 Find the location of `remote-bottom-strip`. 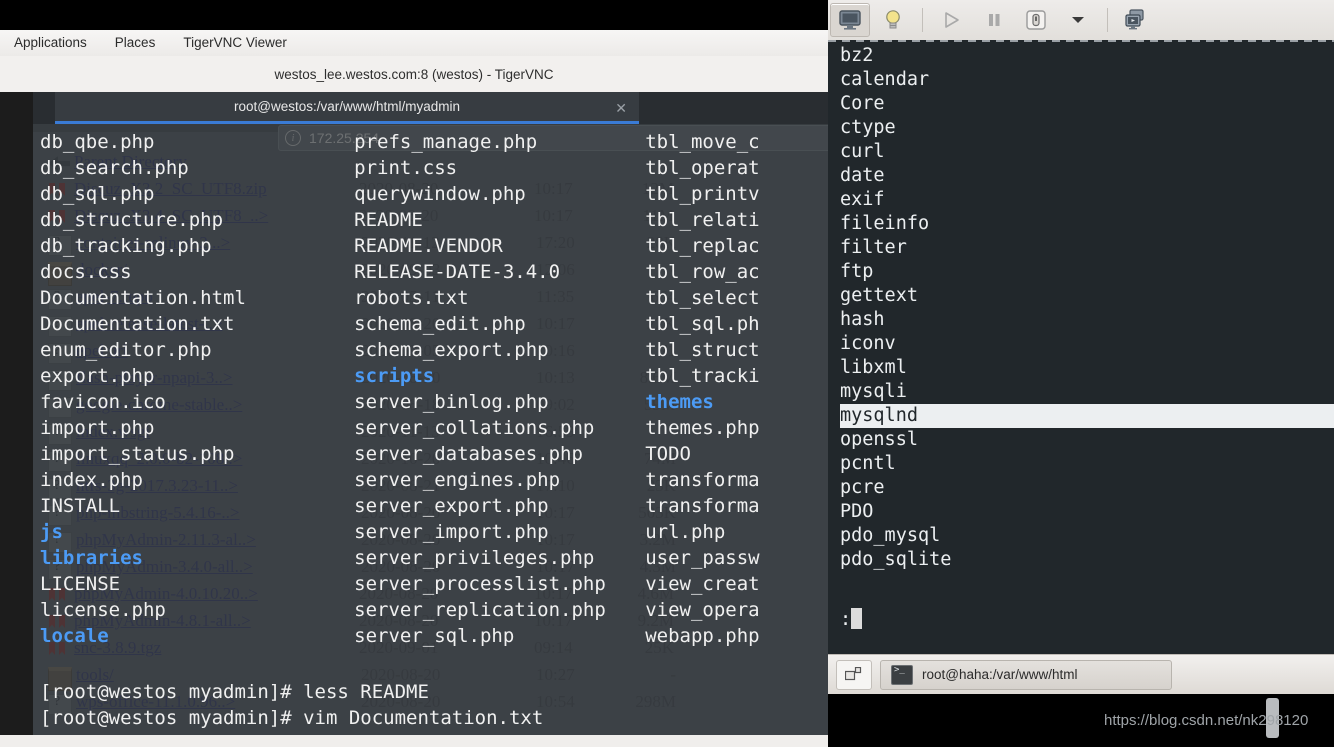

remote-bottom-strip is located at coordinates (414, 741).